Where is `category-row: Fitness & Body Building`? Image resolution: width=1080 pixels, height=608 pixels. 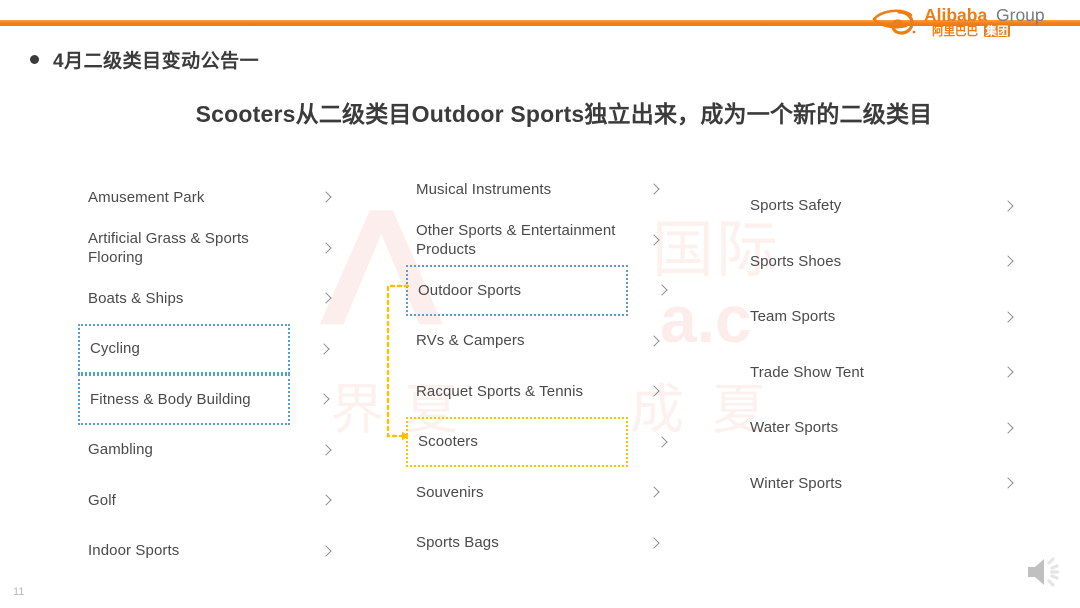
category-row: Fitness & Body Building is located at coordinates (184, 399).